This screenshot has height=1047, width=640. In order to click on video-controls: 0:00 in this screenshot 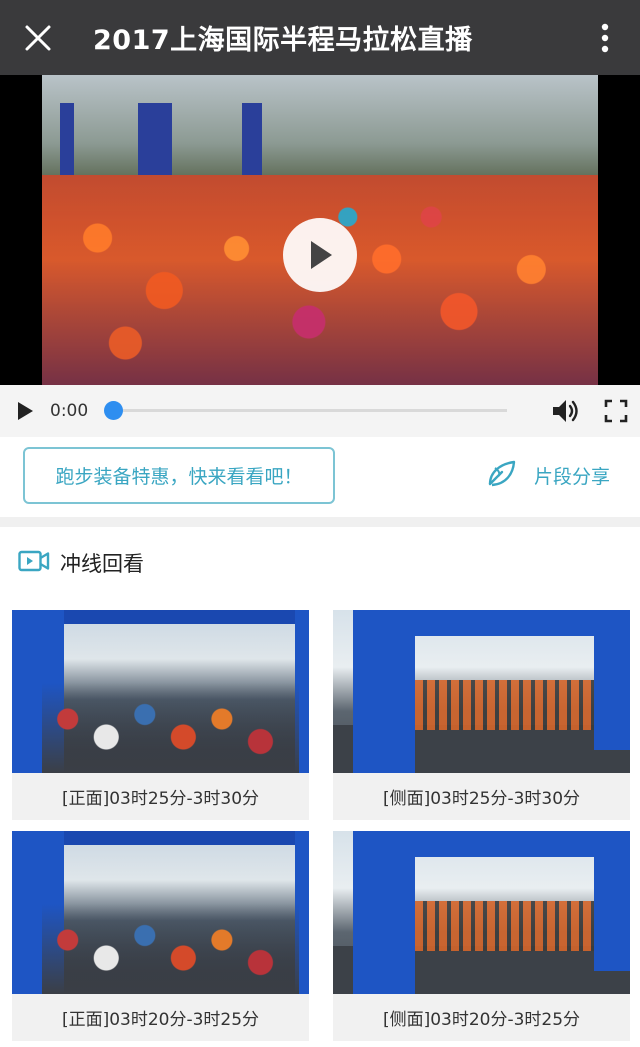, I will do `click(320, 411)`.